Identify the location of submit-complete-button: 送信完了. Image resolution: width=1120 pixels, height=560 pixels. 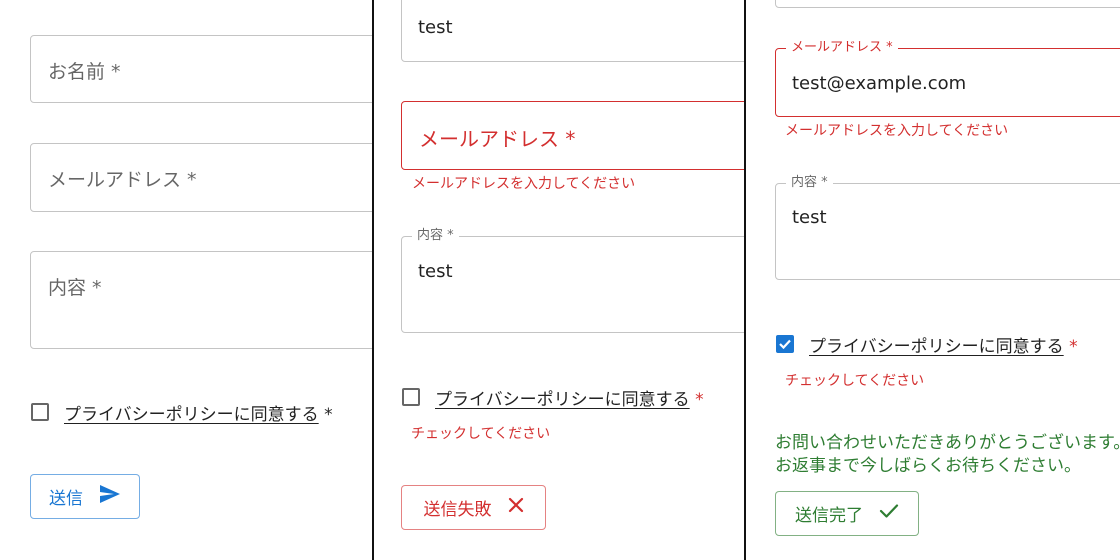
(847, 513).